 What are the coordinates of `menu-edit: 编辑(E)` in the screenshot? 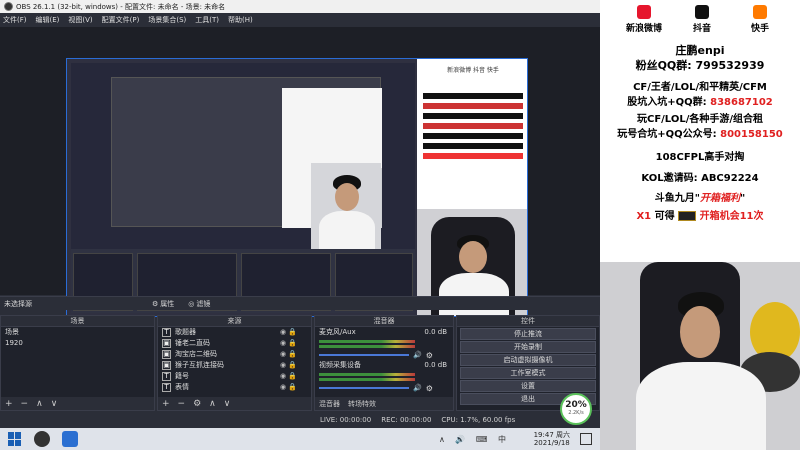 It's located at (48, 20).